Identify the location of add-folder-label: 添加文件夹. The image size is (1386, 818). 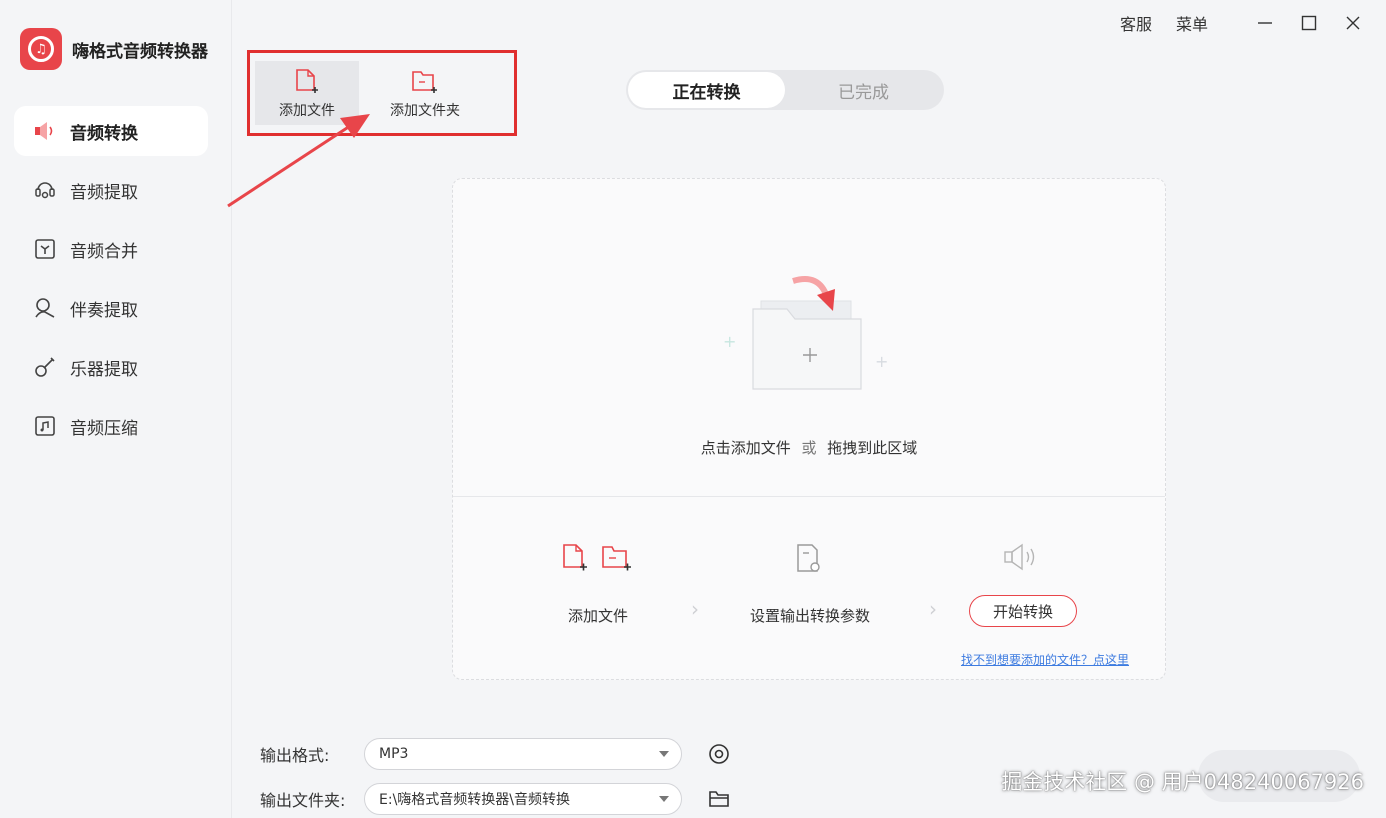
(425, 111).